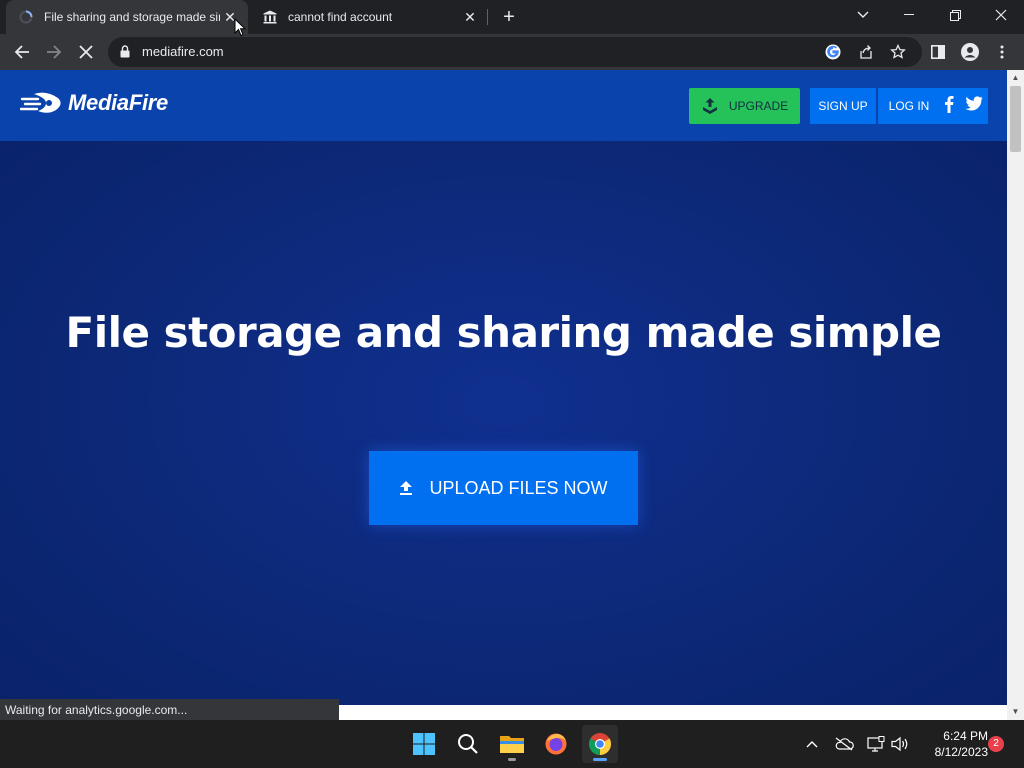  I want to click on site-header: MediaFire UPGRADE SIGN UP LOG IN, so click(503, 105).